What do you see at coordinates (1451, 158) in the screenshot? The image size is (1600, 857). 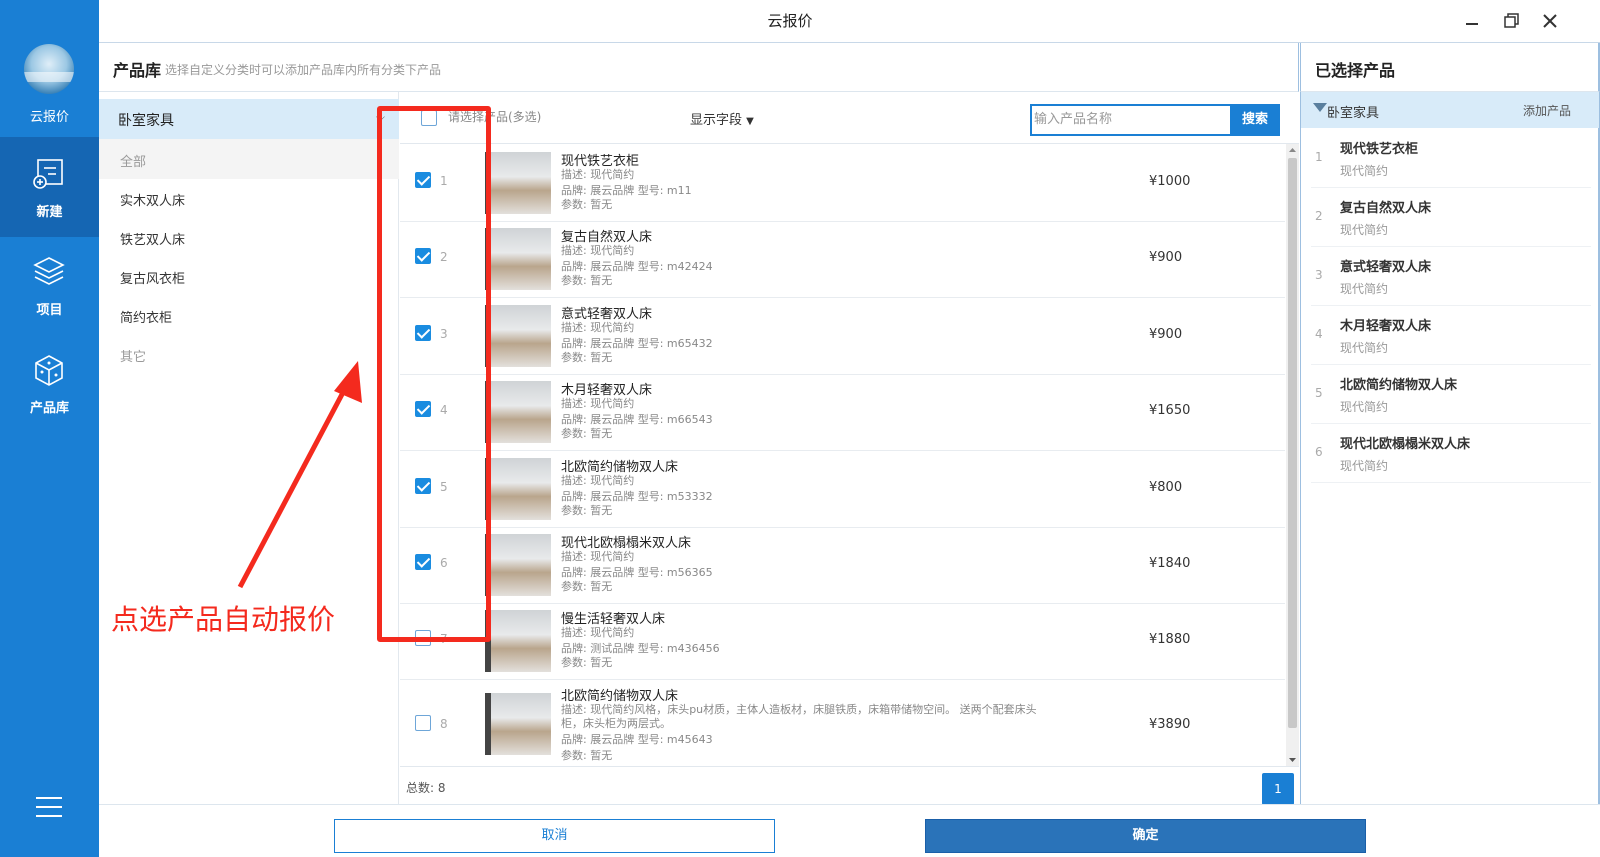 I see `selected-item: 1 现代铁艺衣柜 现代简约` at bounding box center [1451, 158].